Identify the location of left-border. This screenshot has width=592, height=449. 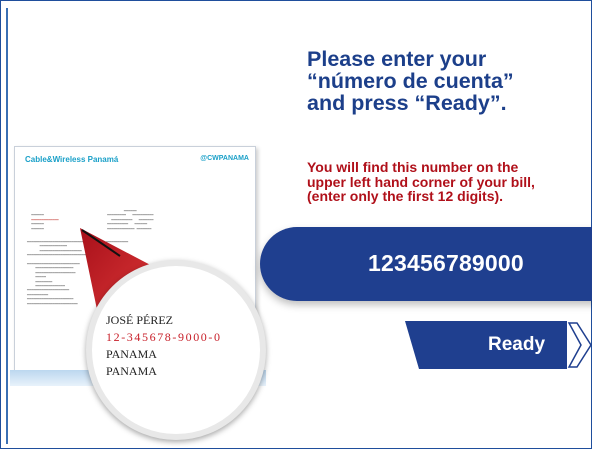
(7, 226).